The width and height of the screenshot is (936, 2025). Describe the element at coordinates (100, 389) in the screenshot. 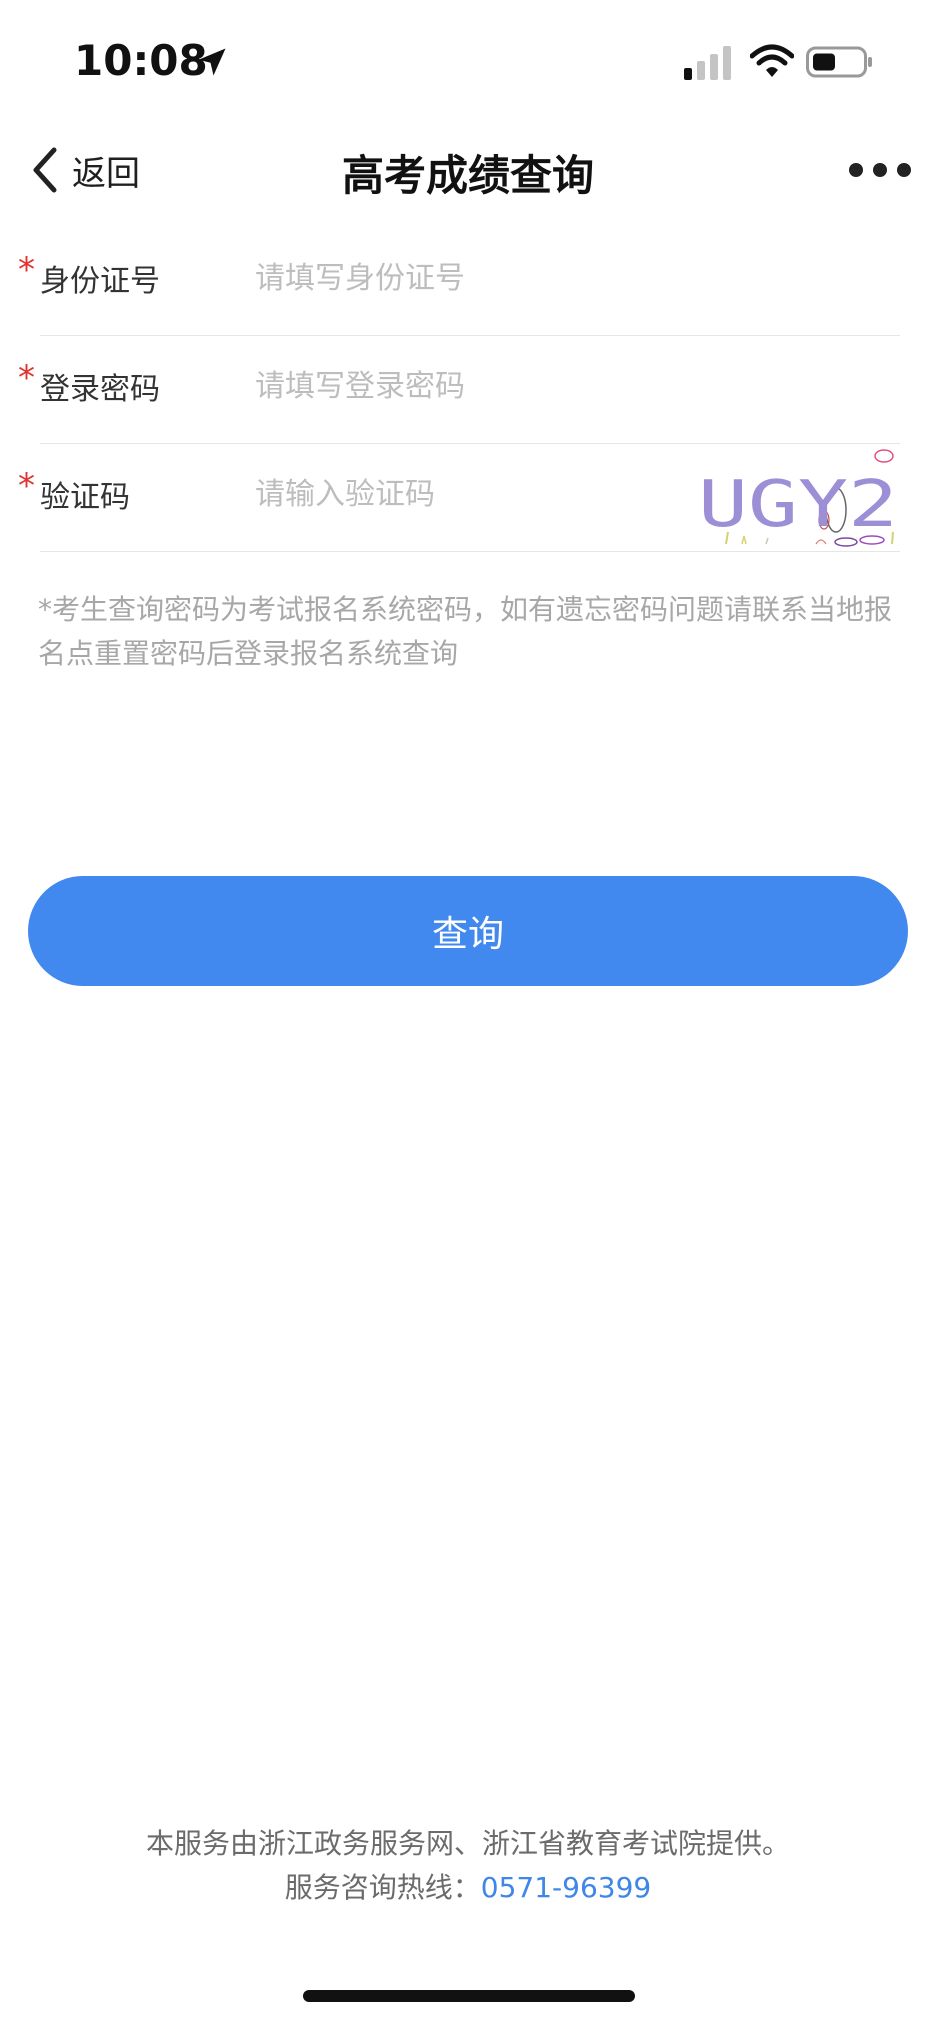

I see `password-label: 登录密码` at that location.